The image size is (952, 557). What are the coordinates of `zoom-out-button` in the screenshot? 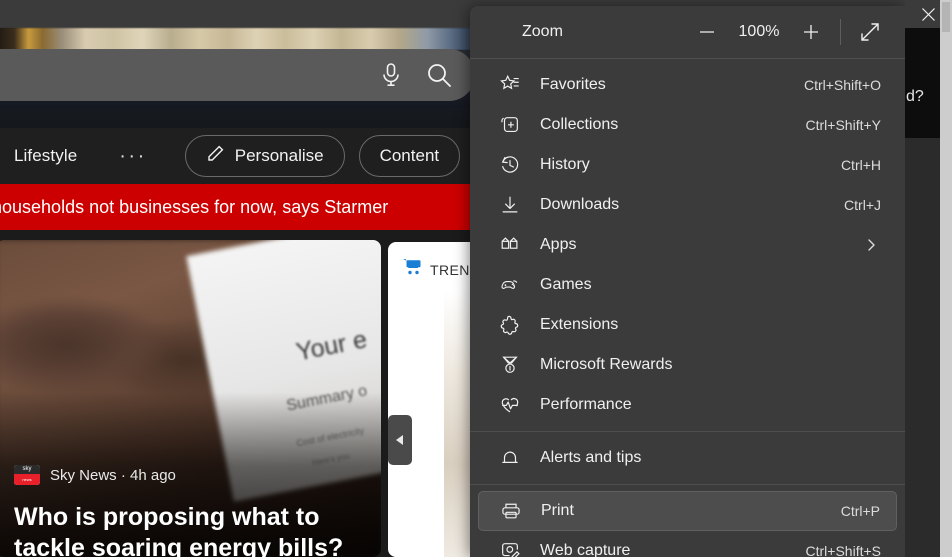 It's located at (707, 32).